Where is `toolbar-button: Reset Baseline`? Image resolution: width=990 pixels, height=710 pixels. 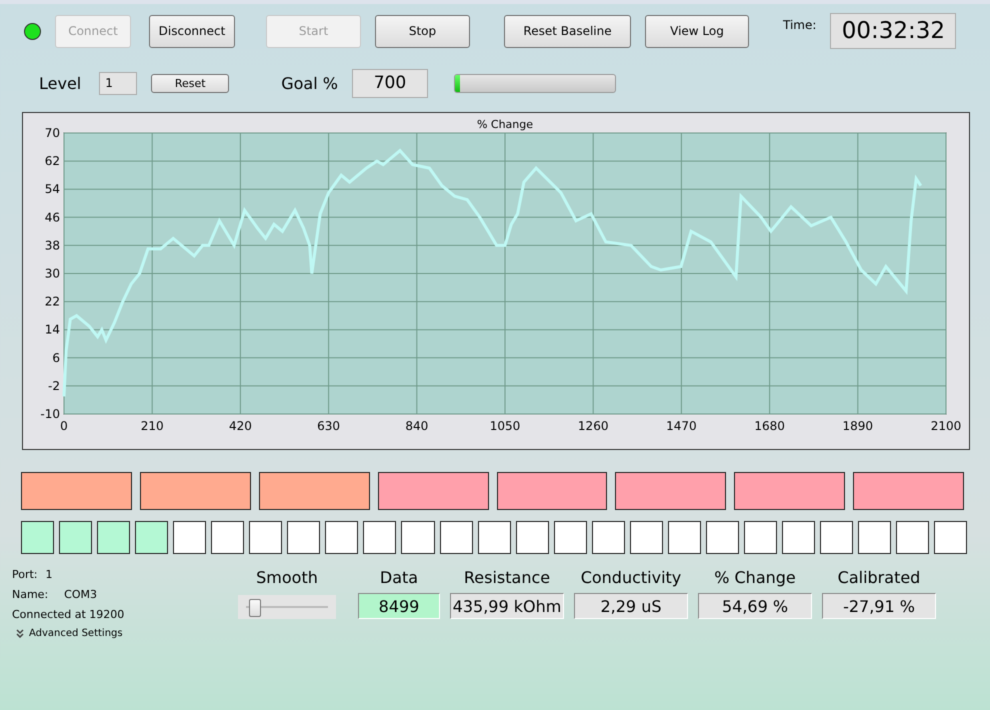
toolbar-button: Reset Baseline is located at coordinates (567, 31).